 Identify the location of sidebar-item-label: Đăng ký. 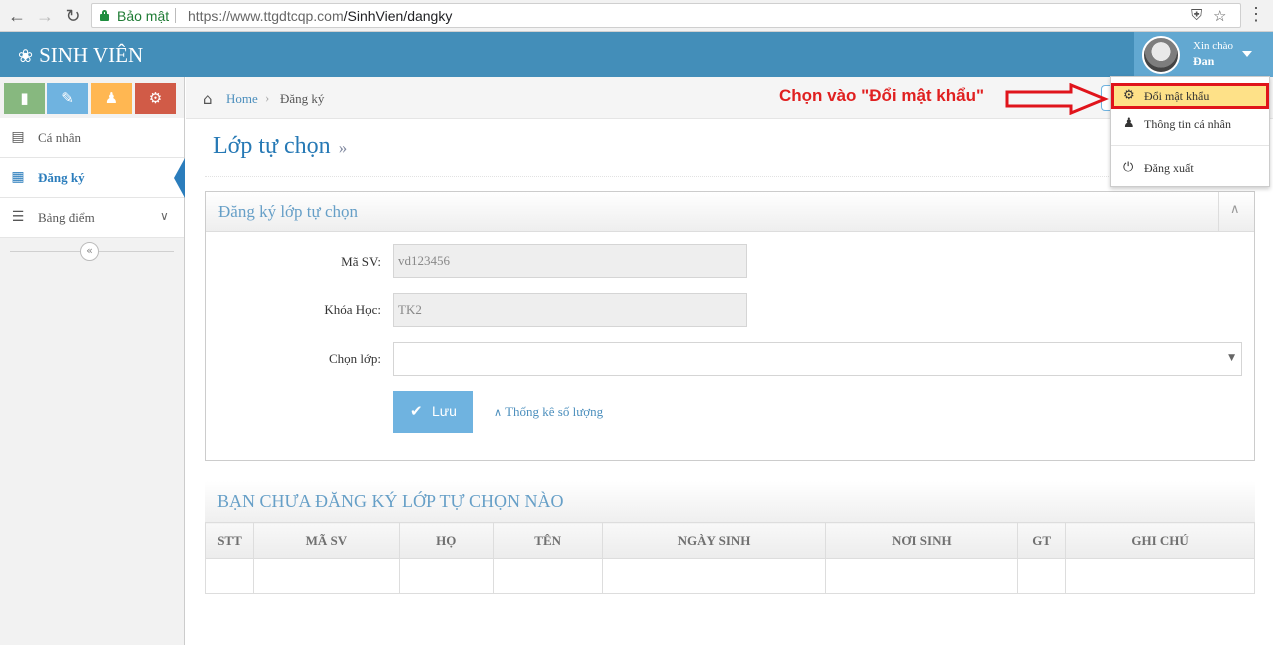
(61, 177).